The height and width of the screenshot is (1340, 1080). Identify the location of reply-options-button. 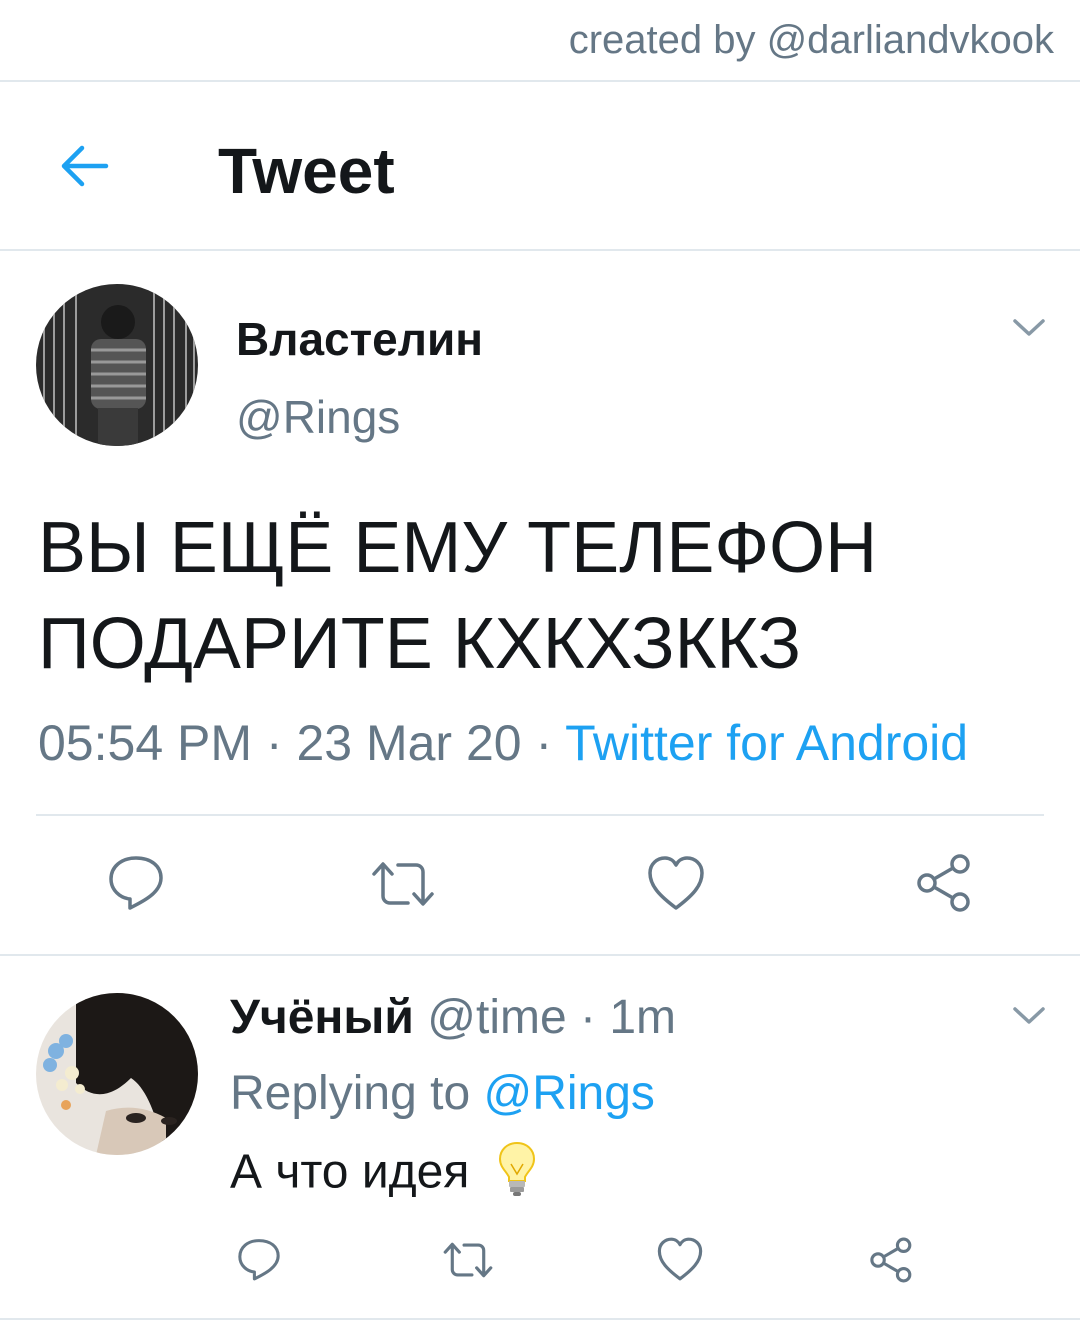
(1029, 1016).